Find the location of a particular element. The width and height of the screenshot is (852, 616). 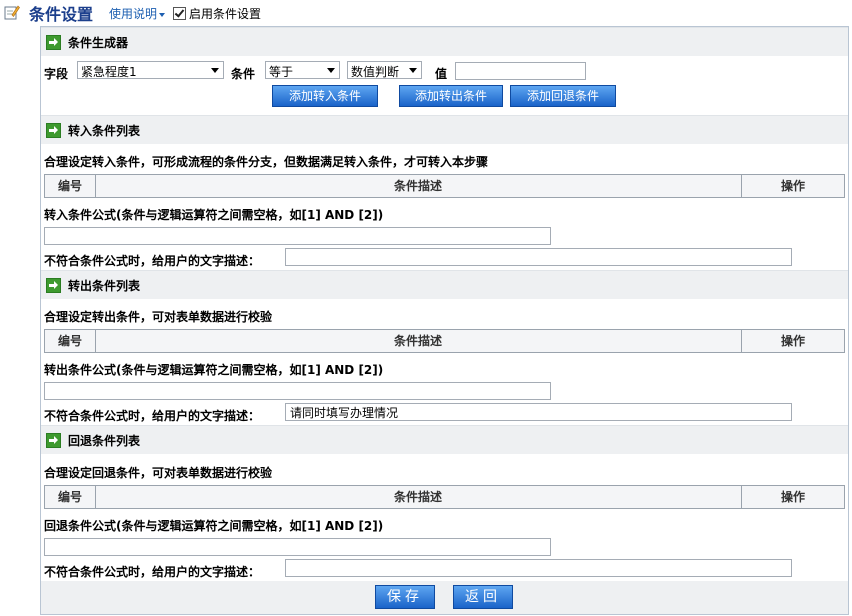

in-section-desc: 合理设定转入条件，可形成流程的条件分支，但数据满足转入条件，才可转入本步骤 is located at coordinates (266, 162).